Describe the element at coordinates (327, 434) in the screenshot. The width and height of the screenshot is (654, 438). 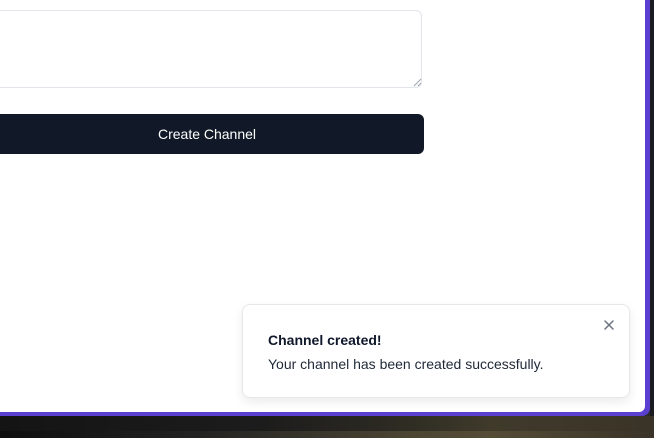
I see `desktop-strip` at that location.